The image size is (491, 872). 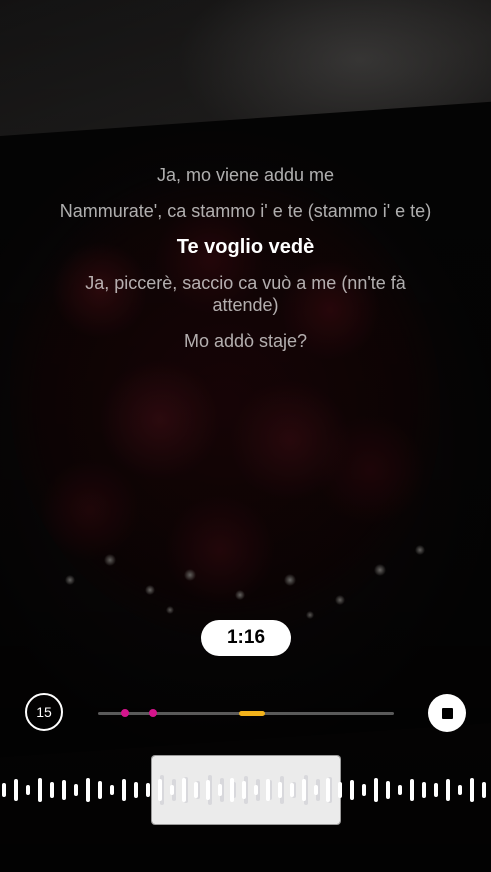 I want to click on current-segment-indicator, so click(x=252, y=713).